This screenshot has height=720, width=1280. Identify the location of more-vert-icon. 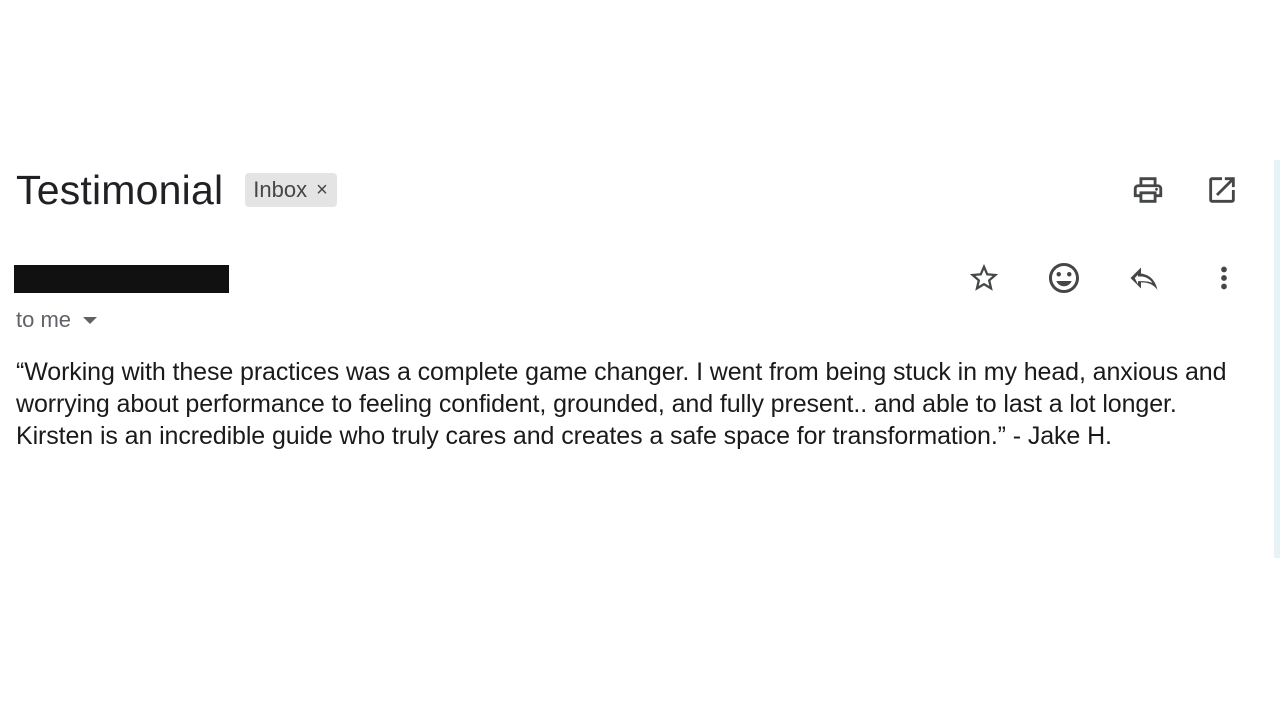
(1224, 278).